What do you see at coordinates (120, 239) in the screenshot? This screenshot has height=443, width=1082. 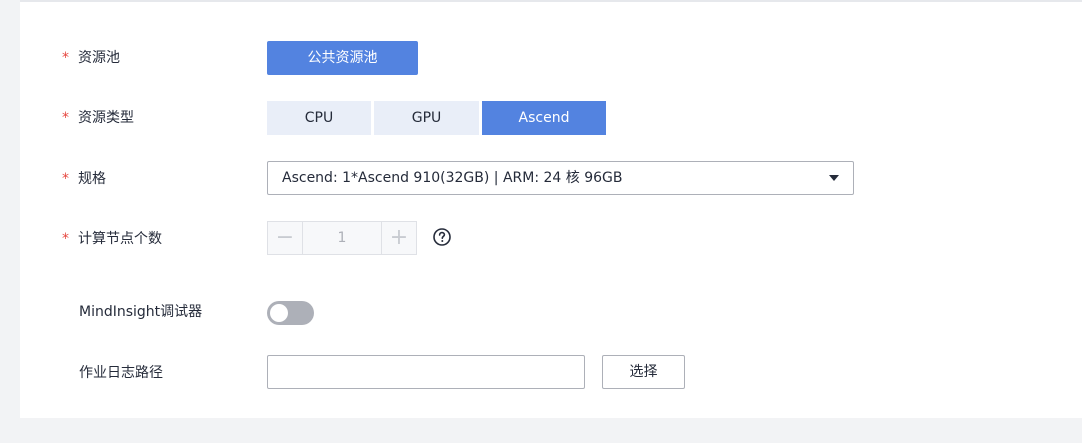 I see `node-count-label-text: 计算节点个数` at bounding box center [120, 239].